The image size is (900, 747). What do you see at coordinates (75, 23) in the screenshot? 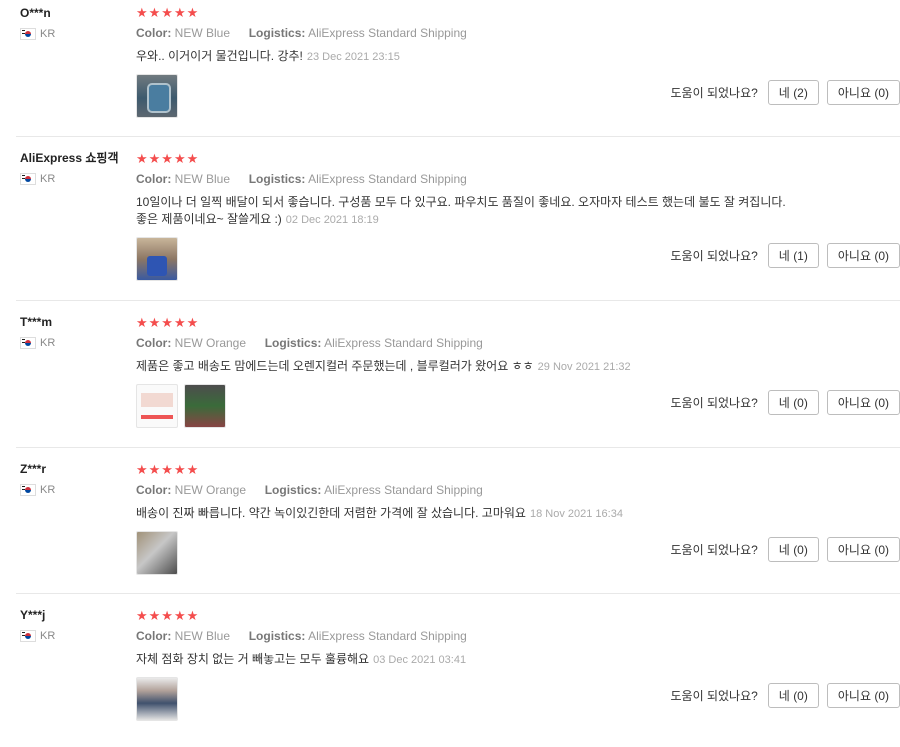
I see `reviewer-info: O***n KR` at bounding box center [75, 23].